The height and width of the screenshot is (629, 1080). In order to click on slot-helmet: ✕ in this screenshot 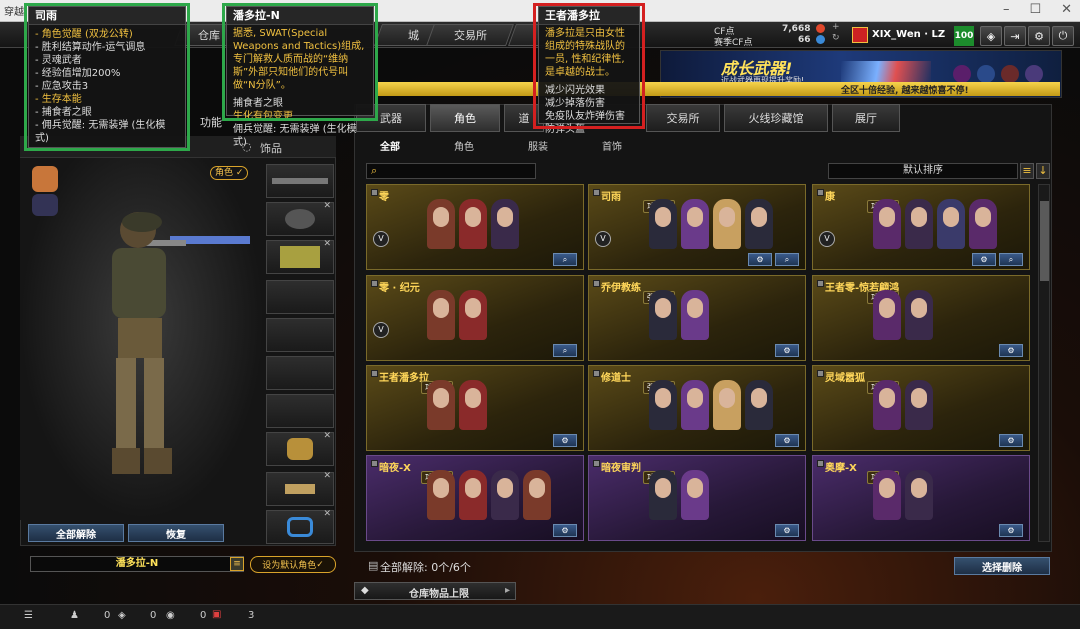, I will do `click(300, 218)`.